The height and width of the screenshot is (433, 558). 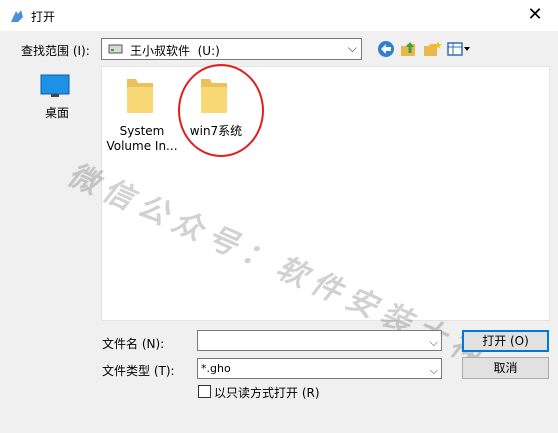 I want to click on up-folder-icon, so click(x=408, y=49).